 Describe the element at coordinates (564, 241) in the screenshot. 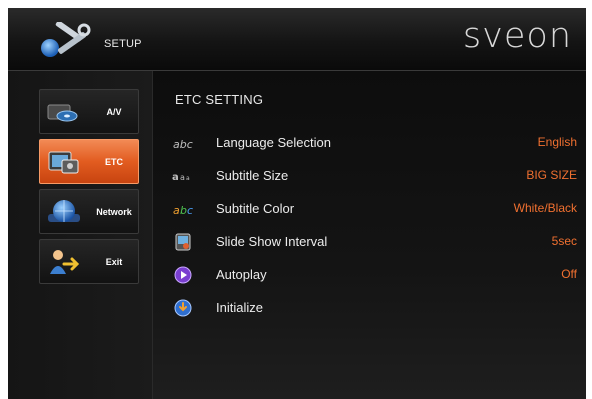

I see `setting-value: 5sec` at that location.